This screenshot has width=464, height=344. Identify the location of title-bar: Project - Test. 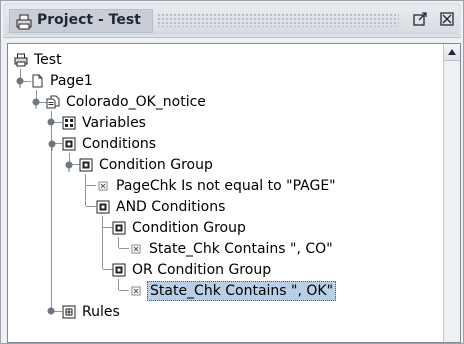
(232, 20).